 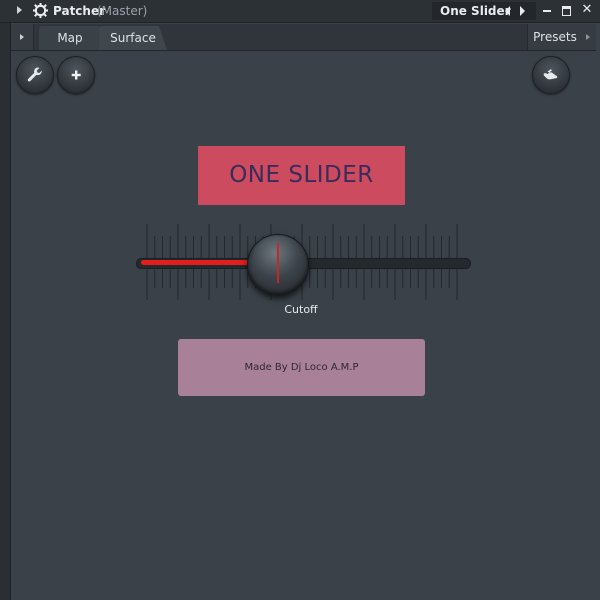 I want to click on knob-indicator, so click(x=278, y=263).